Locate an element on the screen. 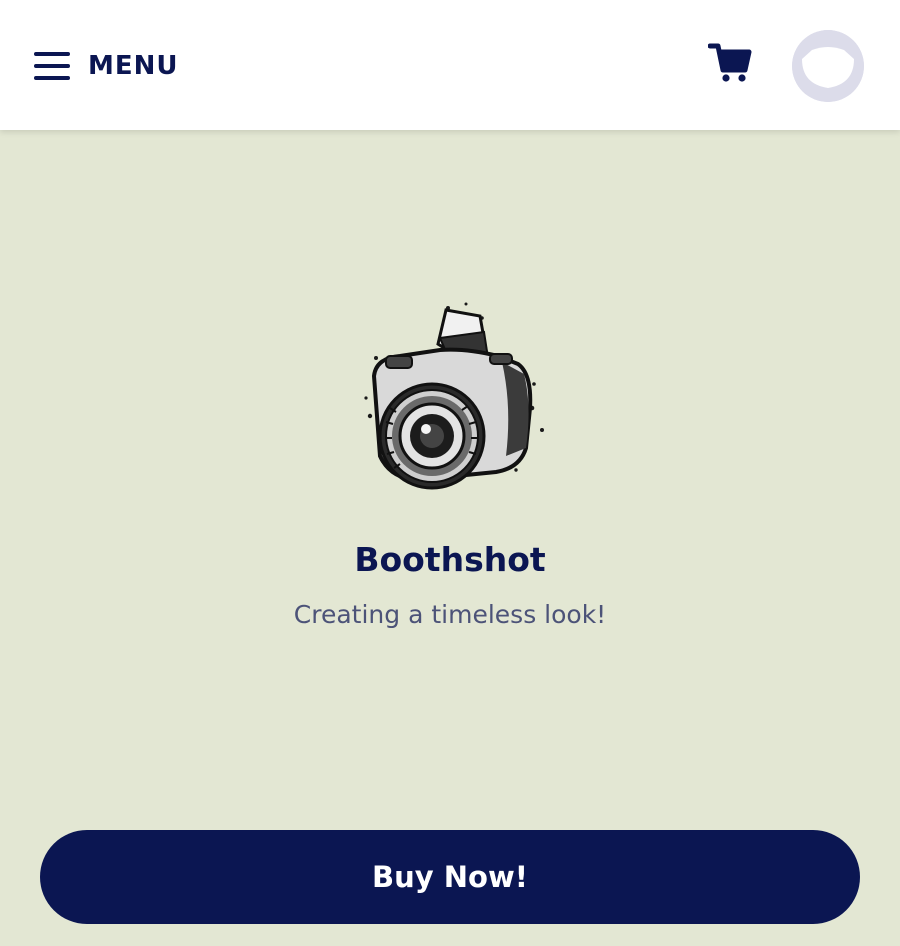 This screenshot has height=946, width=900. menu-button: MENU is located at coordinates (106, 66).